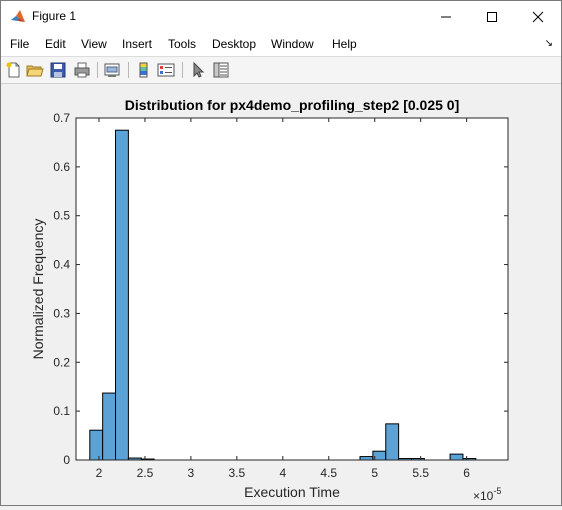  I want to click on x-tick-label: 3.5, so click(237, 473).